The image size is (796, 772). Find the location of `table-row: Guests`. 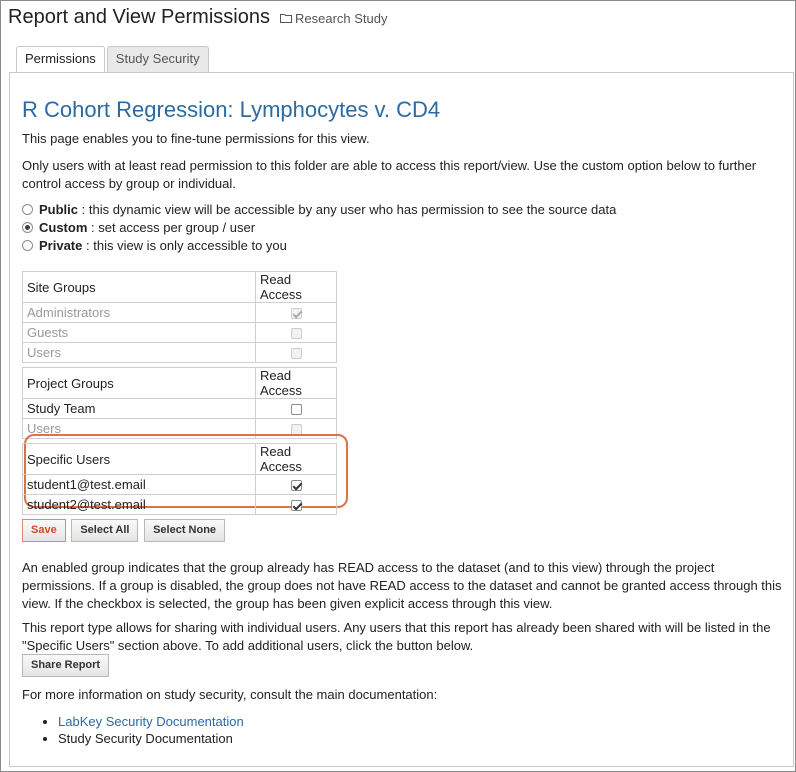

table-row: Guests is located at coordinates (179, 332).